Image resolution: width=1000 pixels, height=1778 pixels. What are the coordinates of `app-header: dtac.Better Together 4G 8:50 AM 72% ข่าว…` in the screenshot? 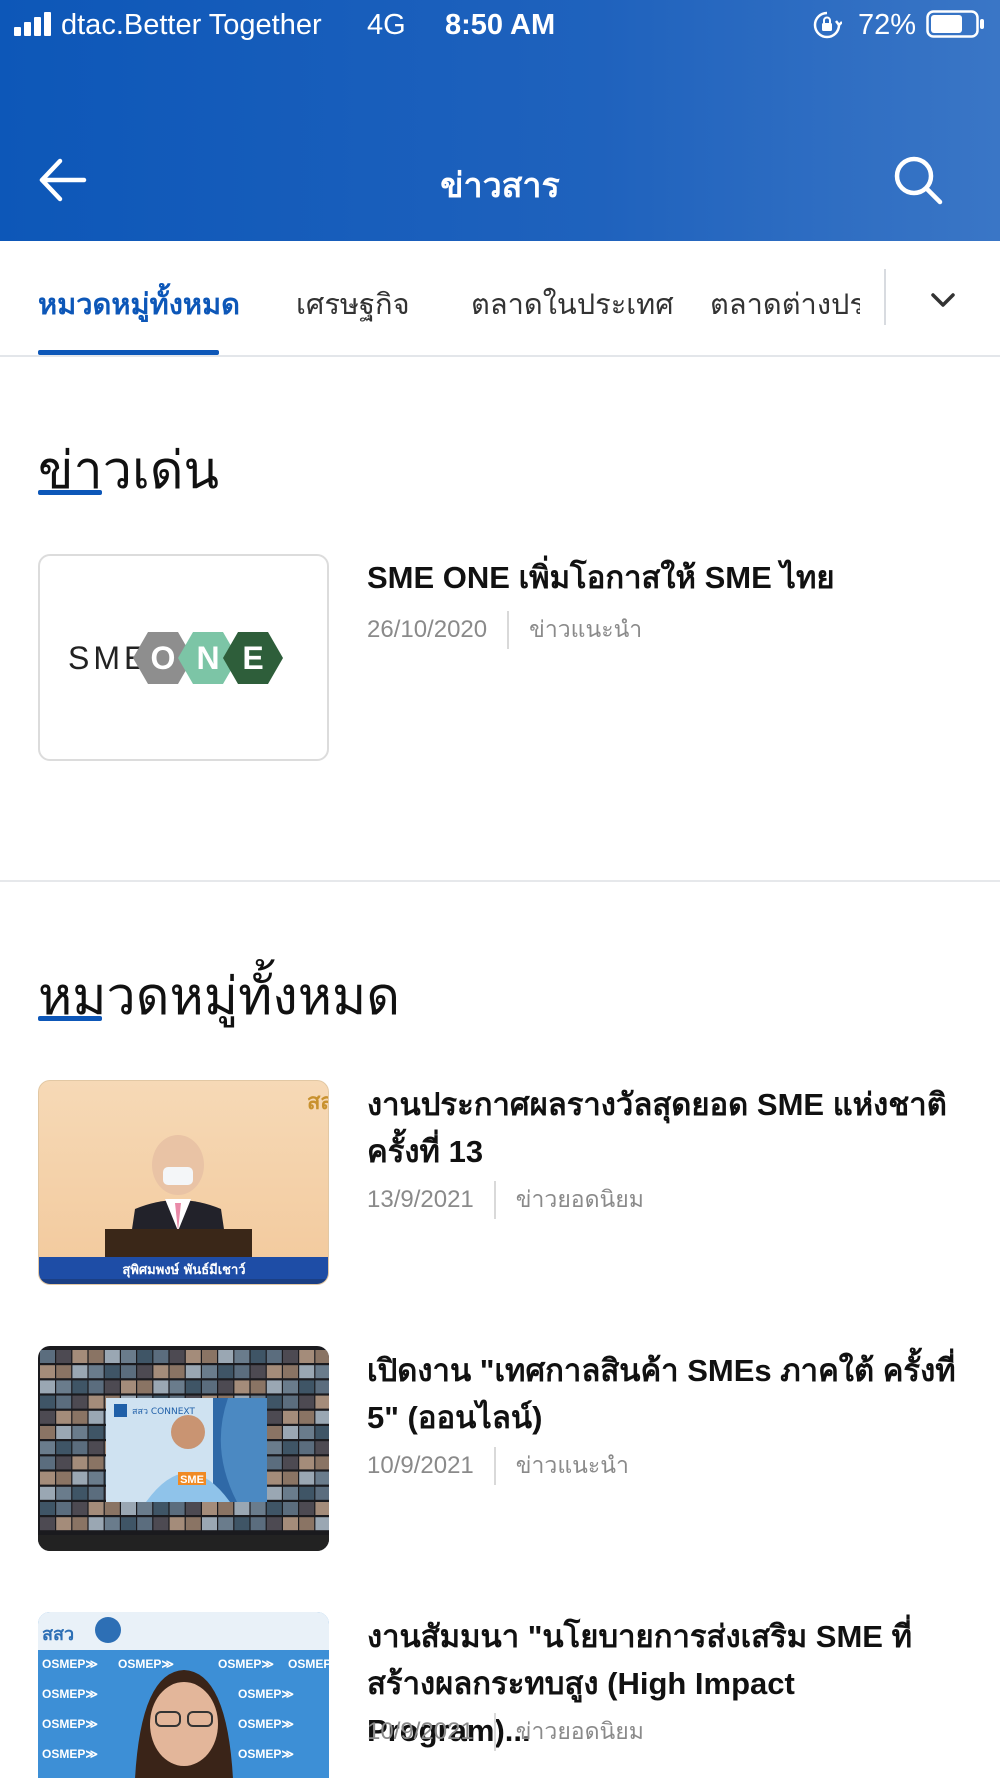 It's located at (500, 120).